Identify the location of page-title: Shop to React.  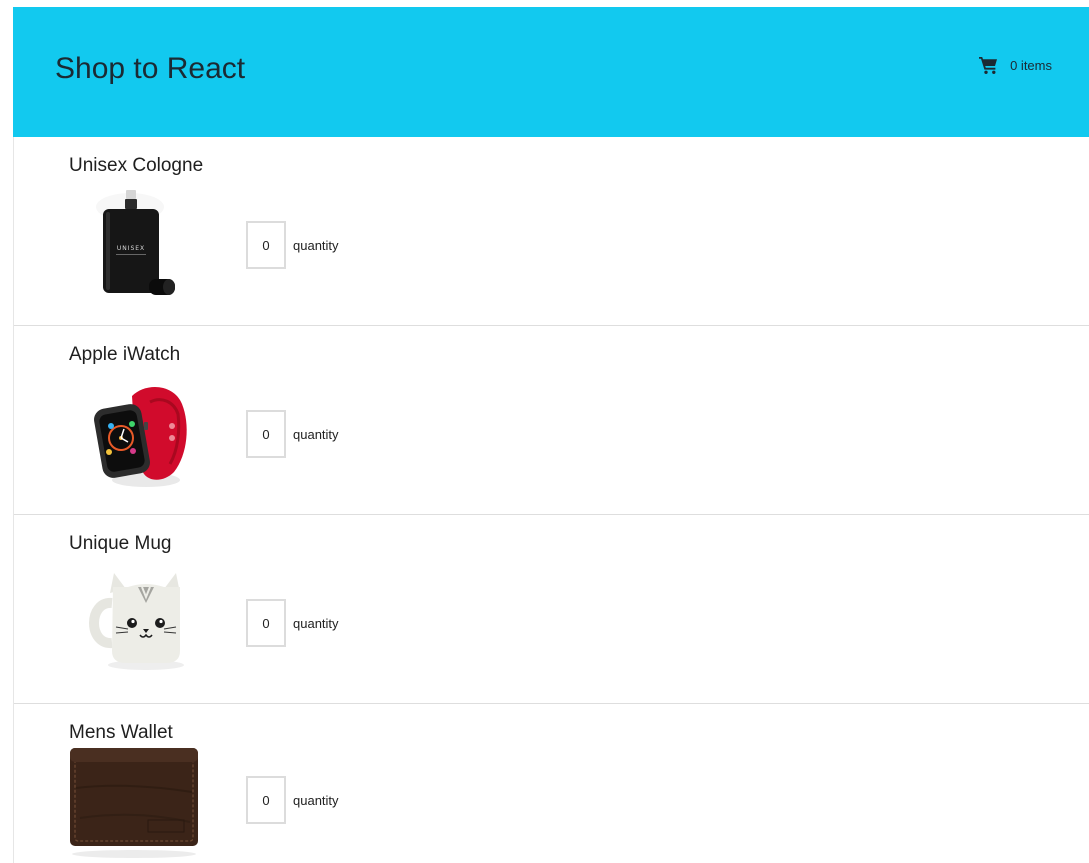
(150, 68).